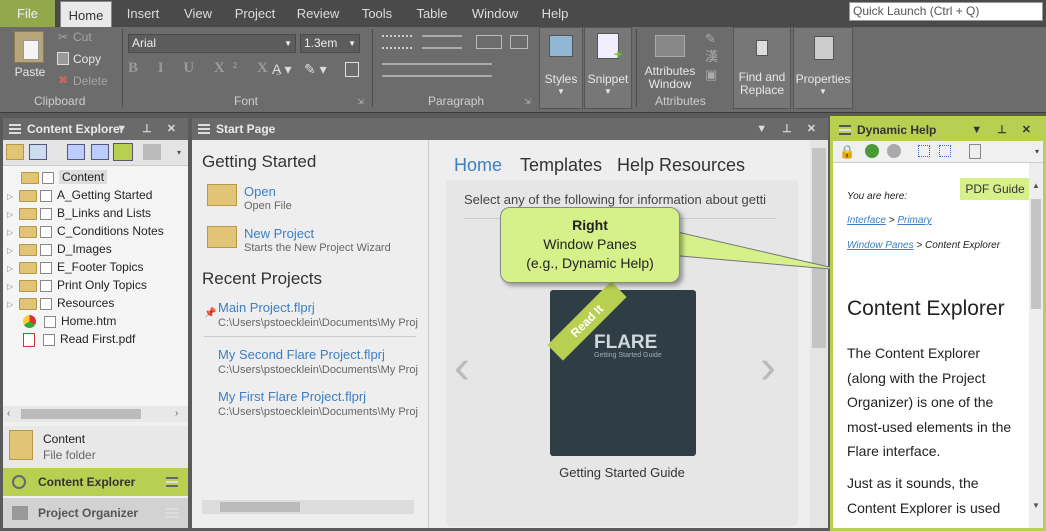 The height and width of the screenshot is (531, 1046). What do you see at coordinates (90, 81) in the screenshot?
I see `delete-button: Delete` at bounding box center [90, 81].